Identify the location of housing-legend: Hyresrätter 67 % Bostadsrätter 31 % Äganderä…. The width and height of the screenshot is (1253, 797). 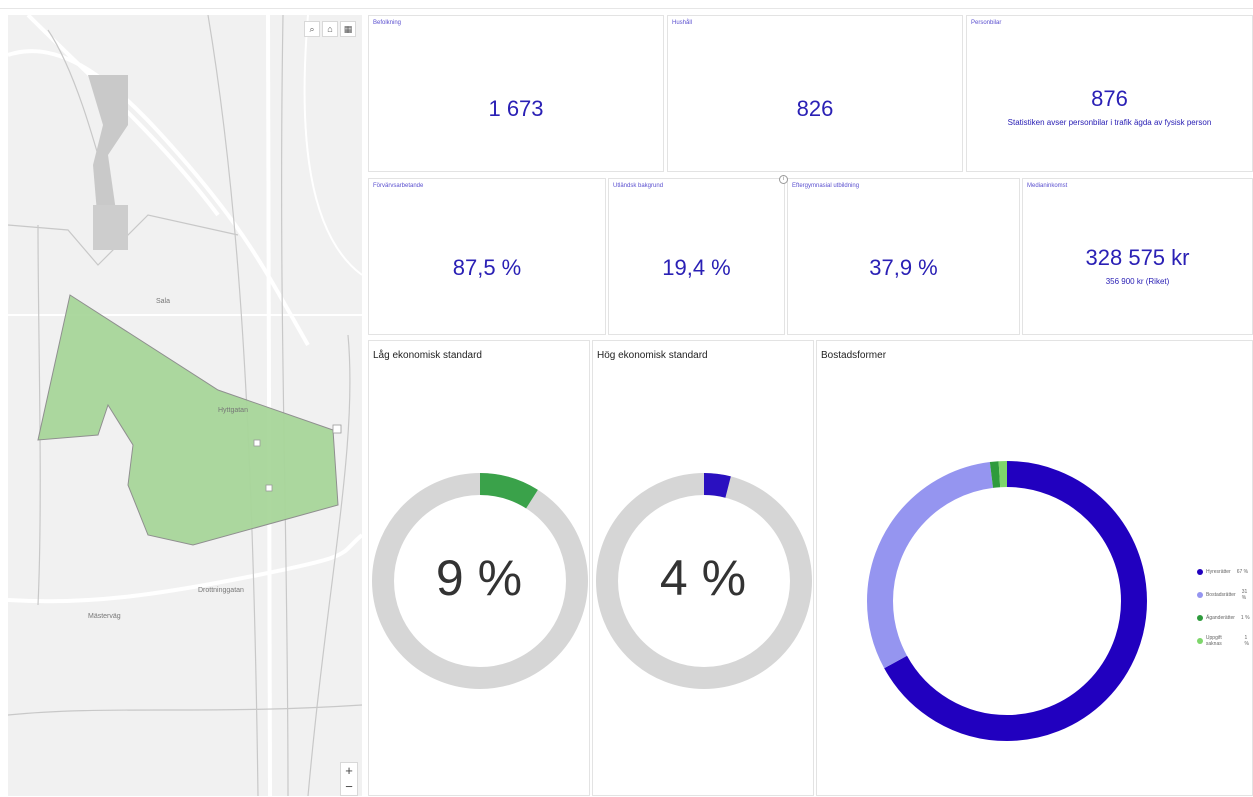
(1225, 606).